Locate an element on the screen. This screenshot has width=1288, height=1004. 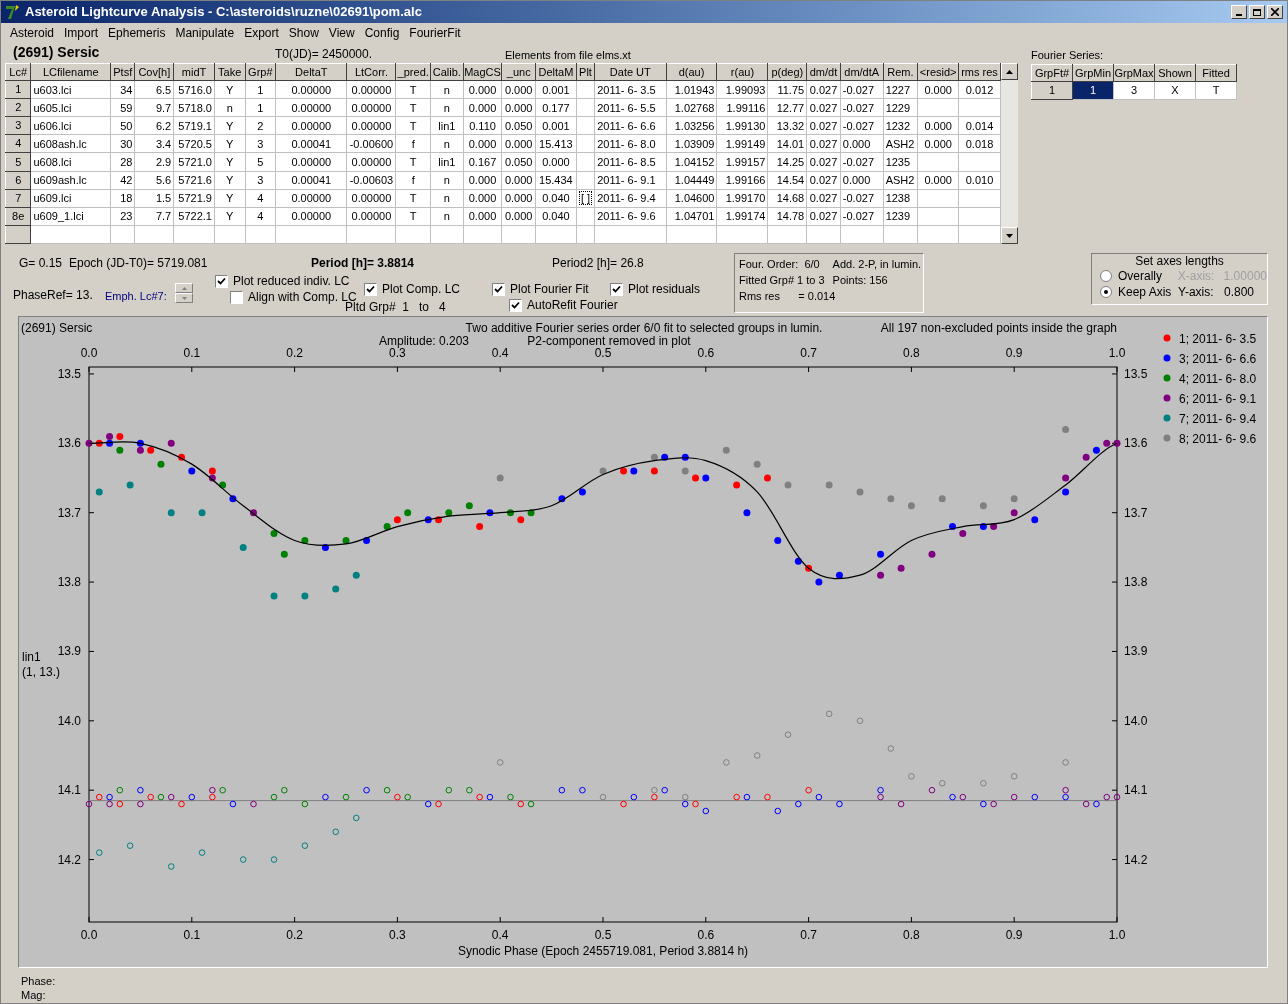
table-cell: 5721.0 is located at coordinates (195, 162).